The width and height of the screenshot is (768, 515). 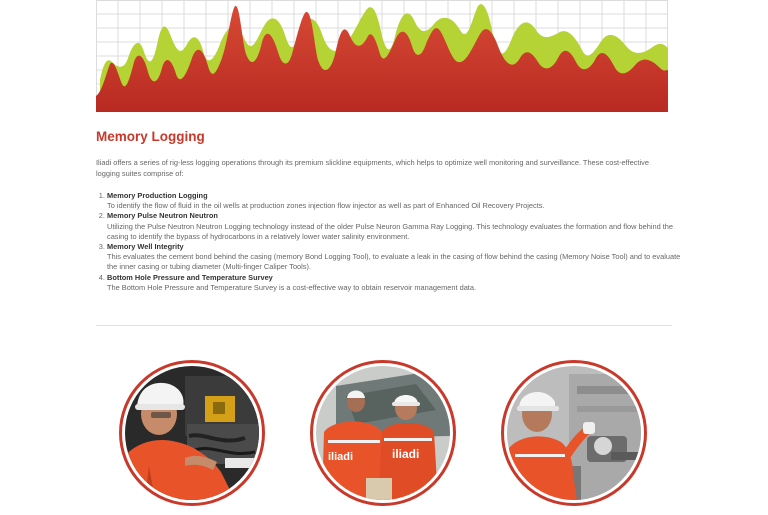 What do you see at coordinates (157, 195) in the screenshot?
I see `list-item-title: Memory Production Logging` at bounding box center [157, 195].